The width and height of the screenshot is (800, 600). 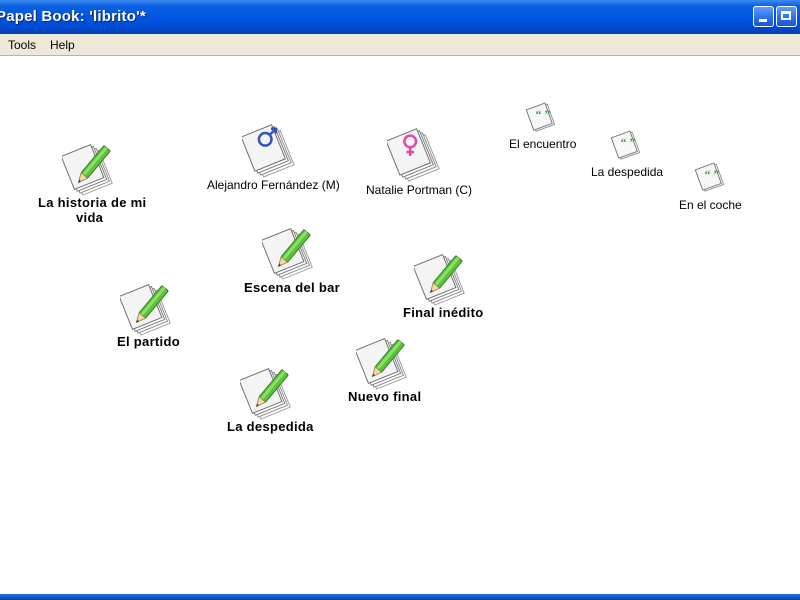 I want to click on menu-help: Help, so click(x=62, y=45).